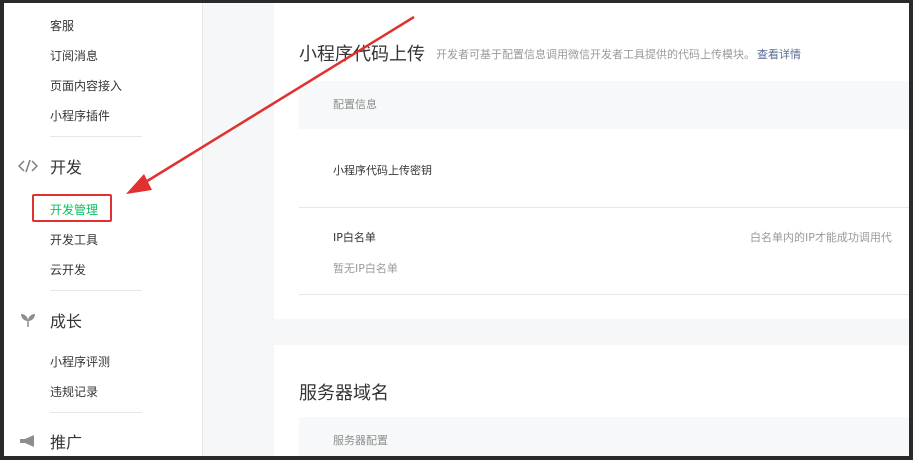 Image resolution: width=913 pixels, height=460 pixels. Describe the element at coordinates (74, 391) in the screenshot. I see `sidebar-item-violations: 违规记录` at that location.